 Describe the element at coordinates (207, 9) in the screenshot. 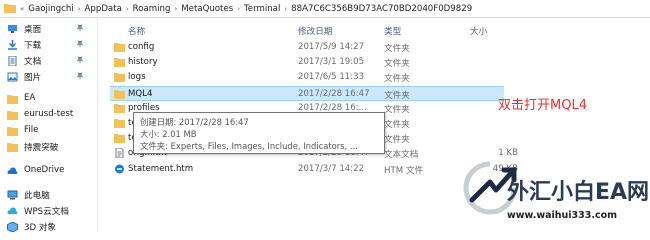

I see `breadcrumb-item: MetaQuotes` at that location.